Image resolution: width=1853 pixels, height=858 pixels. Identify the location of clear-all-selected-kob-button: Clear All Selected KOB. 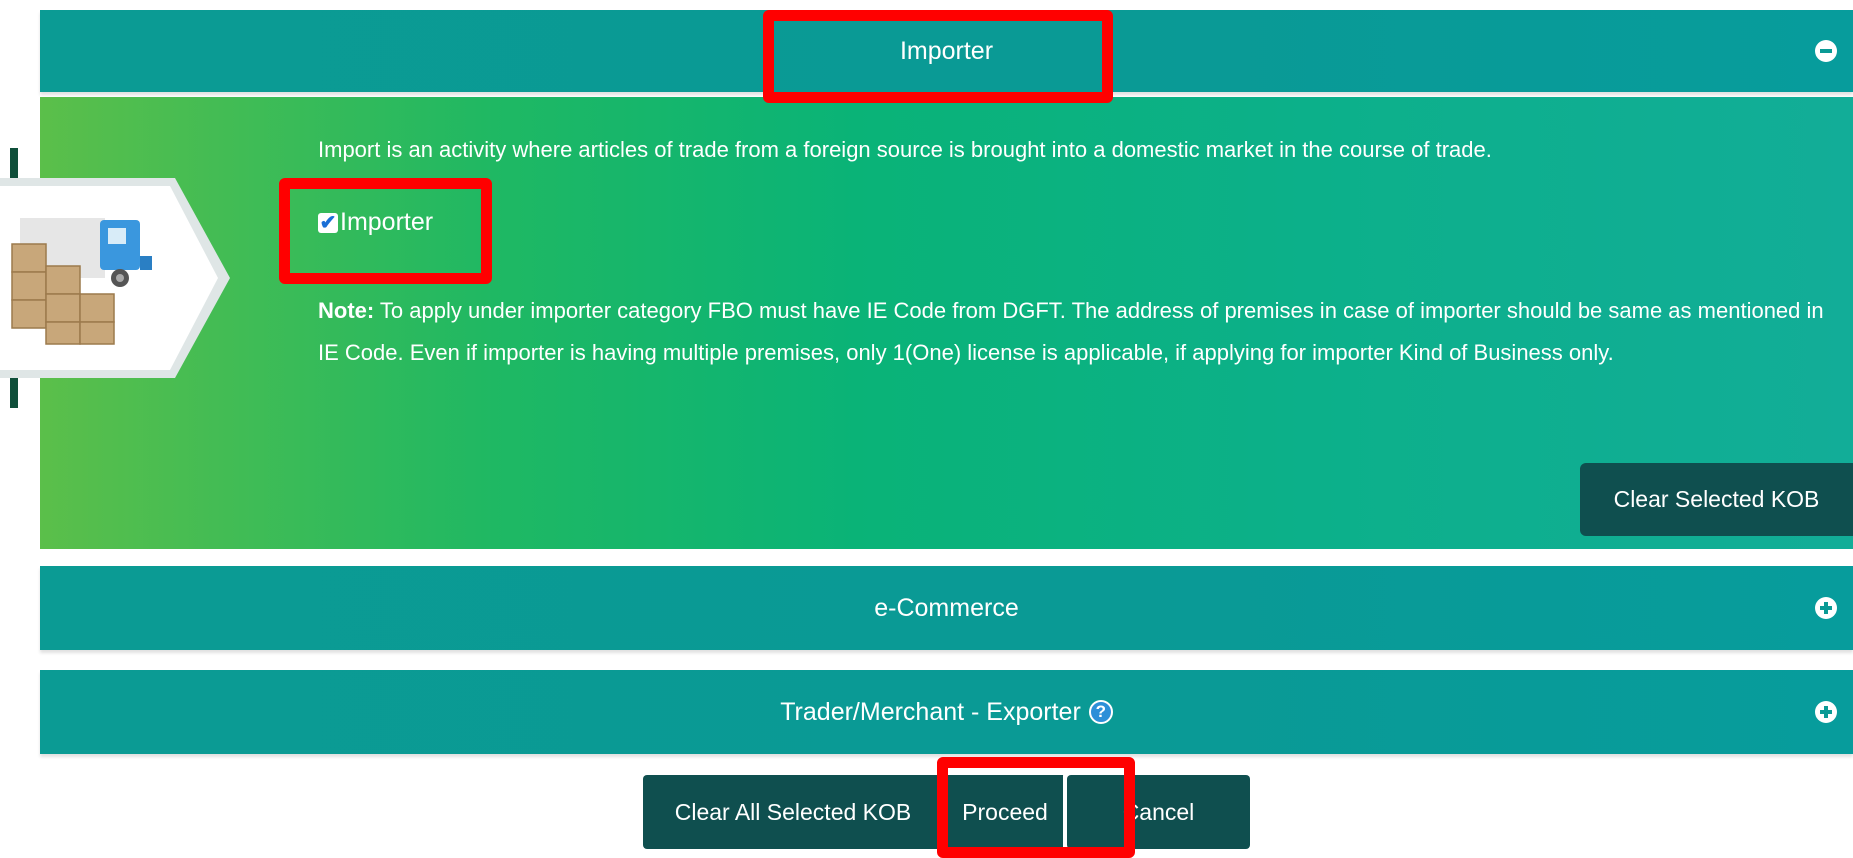
(793, 812).